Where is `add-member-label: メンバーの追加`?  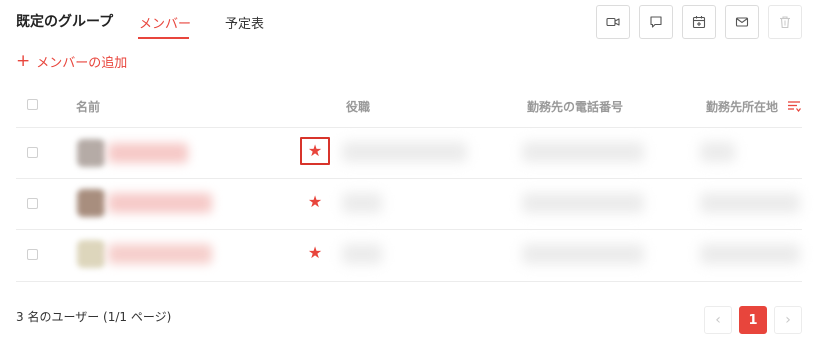
add-member-label: メンバーの追加 is located at coordinates (82, 63).